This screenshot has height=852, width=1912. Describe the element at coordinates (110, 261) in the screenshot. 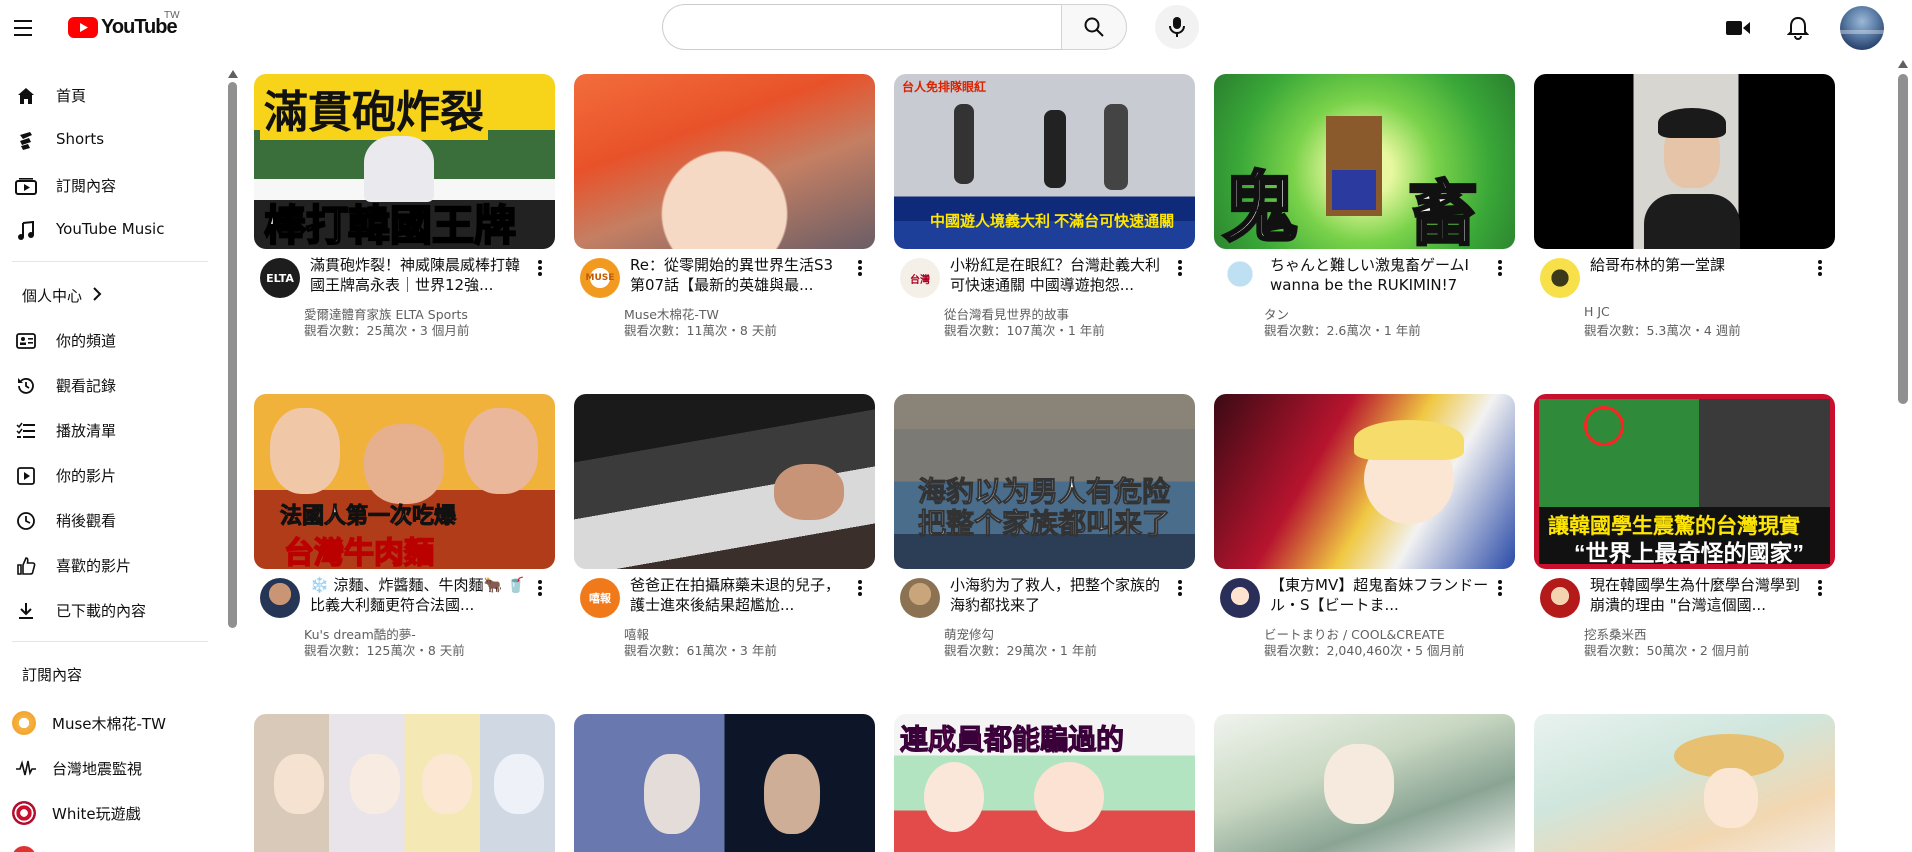

I see `sidebar-divider` at that location.